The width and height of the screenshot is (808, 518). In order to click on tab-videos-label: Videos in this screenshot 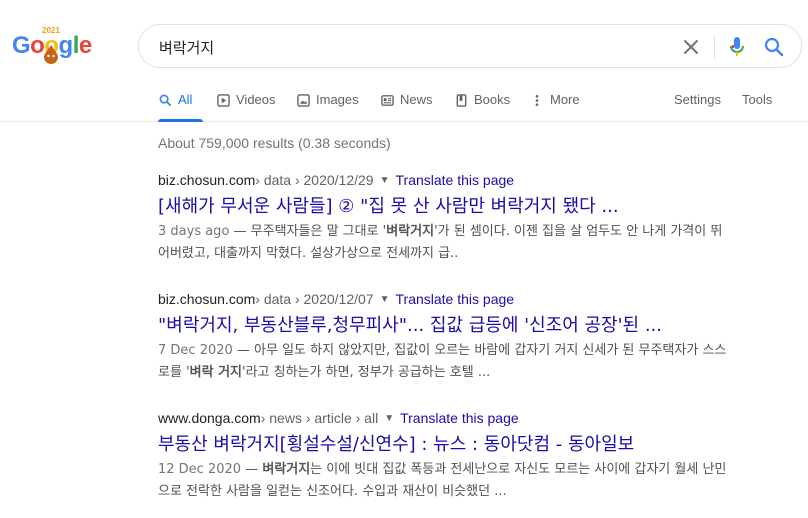, I will do `click(256, 99)`.